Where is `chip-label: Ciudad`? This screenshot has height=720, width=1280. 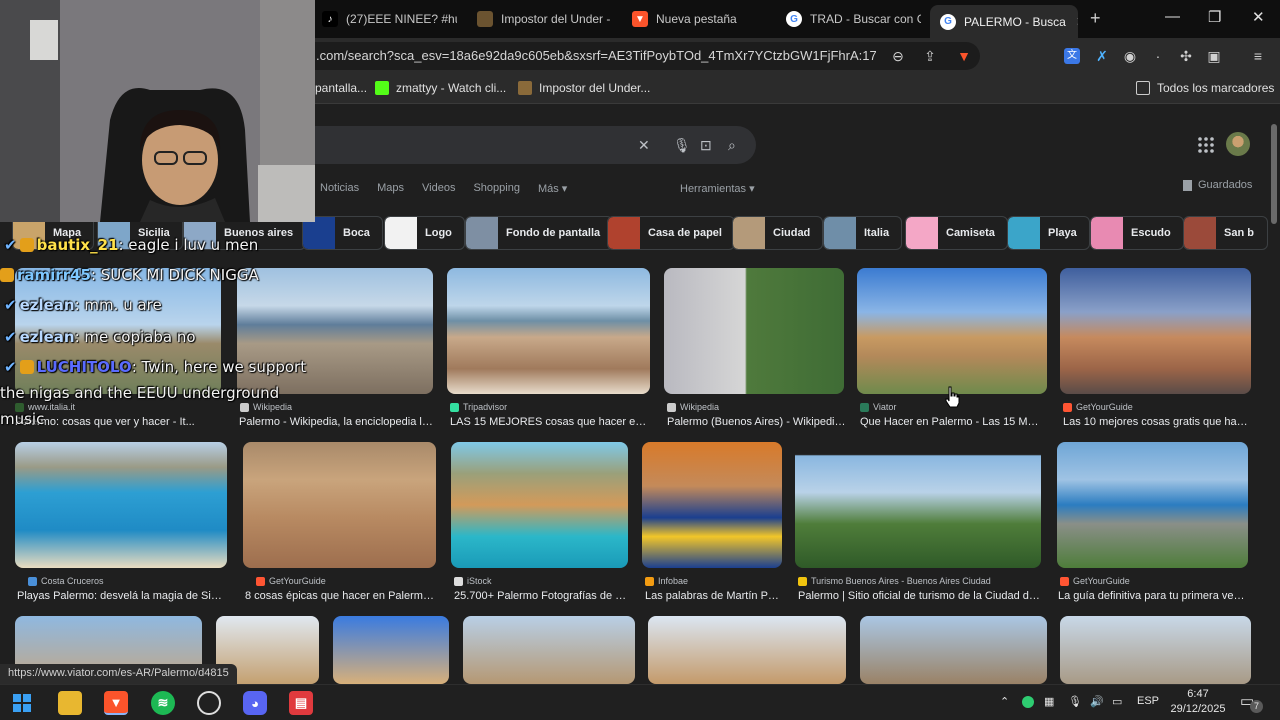 chip-label: Ciudad is located at coordinates (792, 233).